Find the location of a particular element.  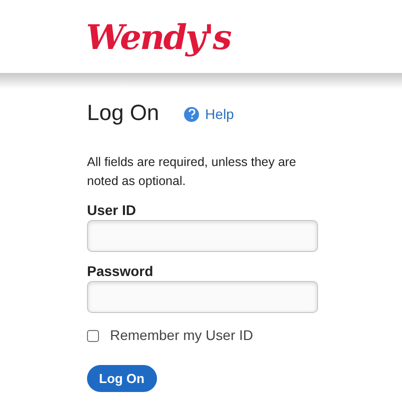

help-icon is located at coordinates (192, 114).